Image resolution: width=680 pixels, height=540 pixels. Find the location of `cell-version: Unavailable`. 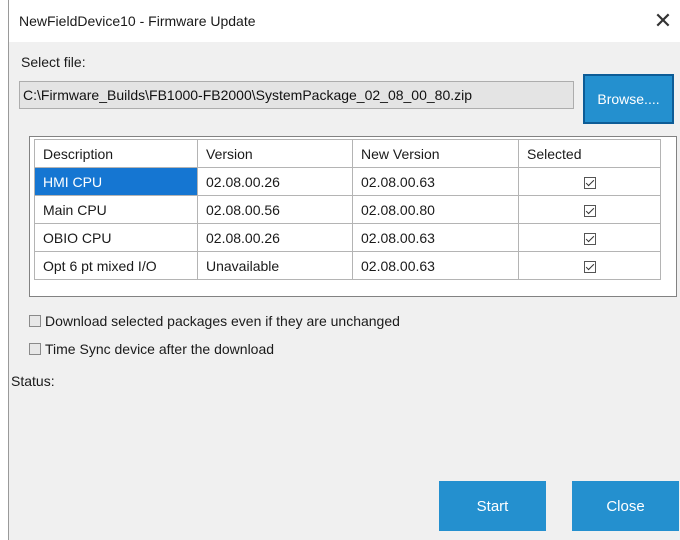

cell-version: Unavailable is located at coordinates (275, 265).